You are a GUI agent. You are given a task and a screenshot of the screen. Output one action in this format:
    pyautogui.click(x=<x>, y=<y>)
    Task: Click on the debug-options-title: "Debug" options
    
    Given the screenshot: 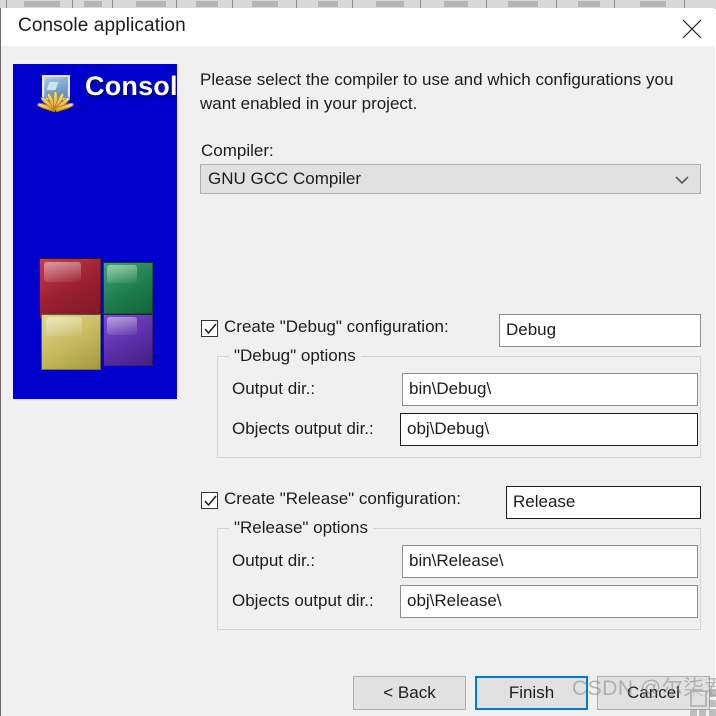 What is the action you would take?
    pyautogui.click(x=295, y=356)
    